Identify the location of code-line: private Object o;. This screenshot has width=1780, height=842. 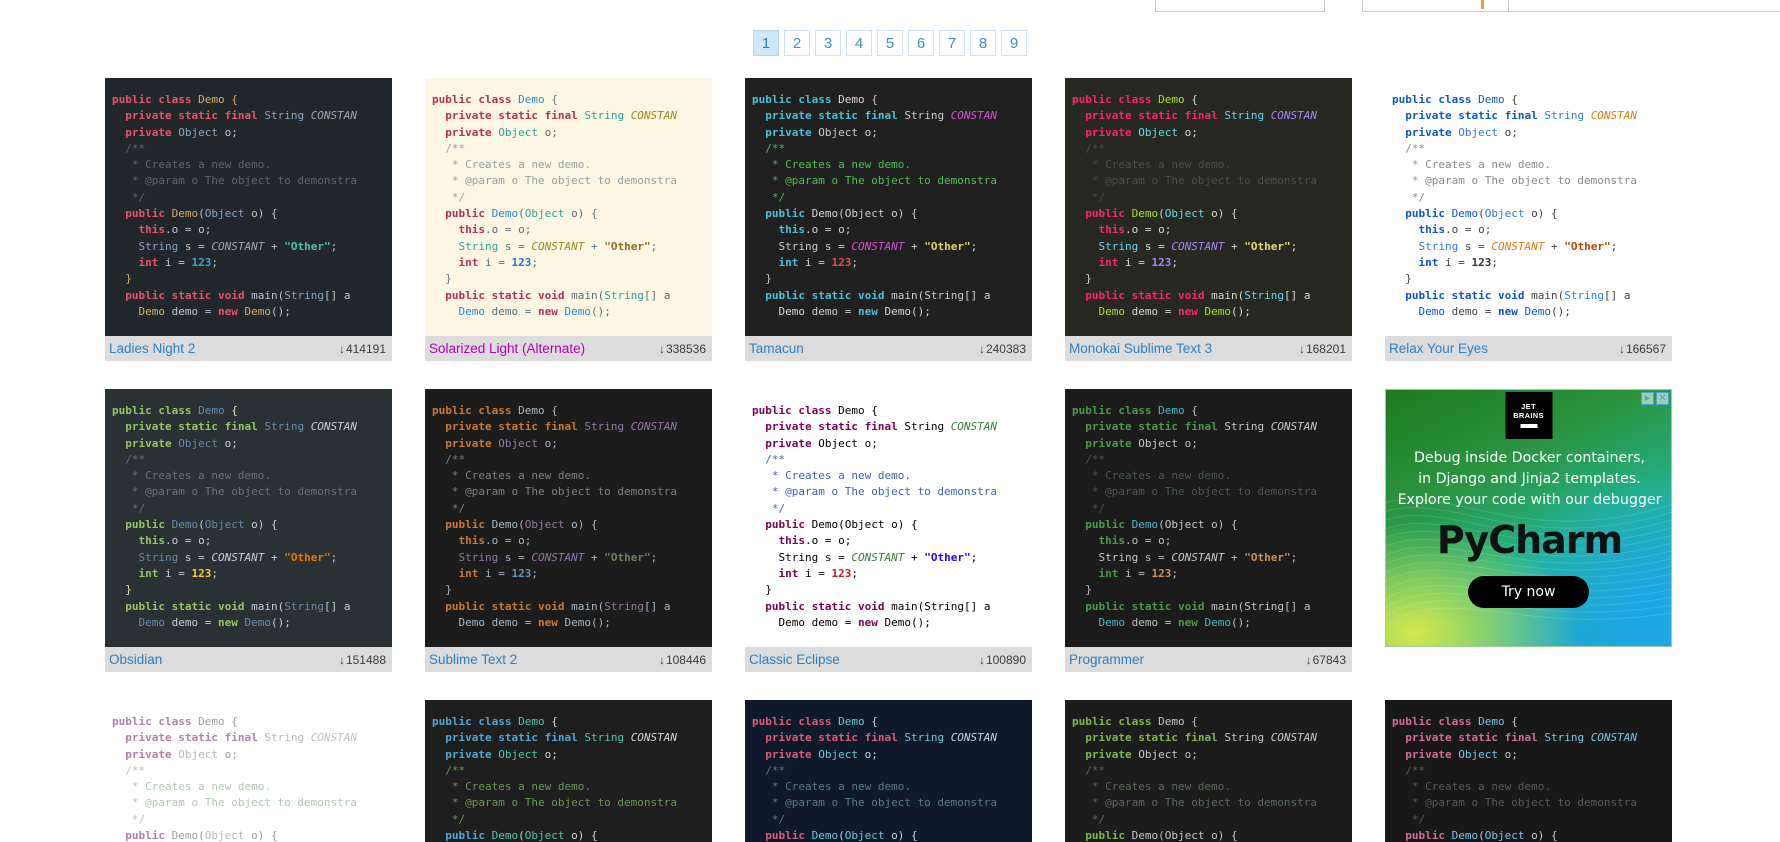
(1212, 755).